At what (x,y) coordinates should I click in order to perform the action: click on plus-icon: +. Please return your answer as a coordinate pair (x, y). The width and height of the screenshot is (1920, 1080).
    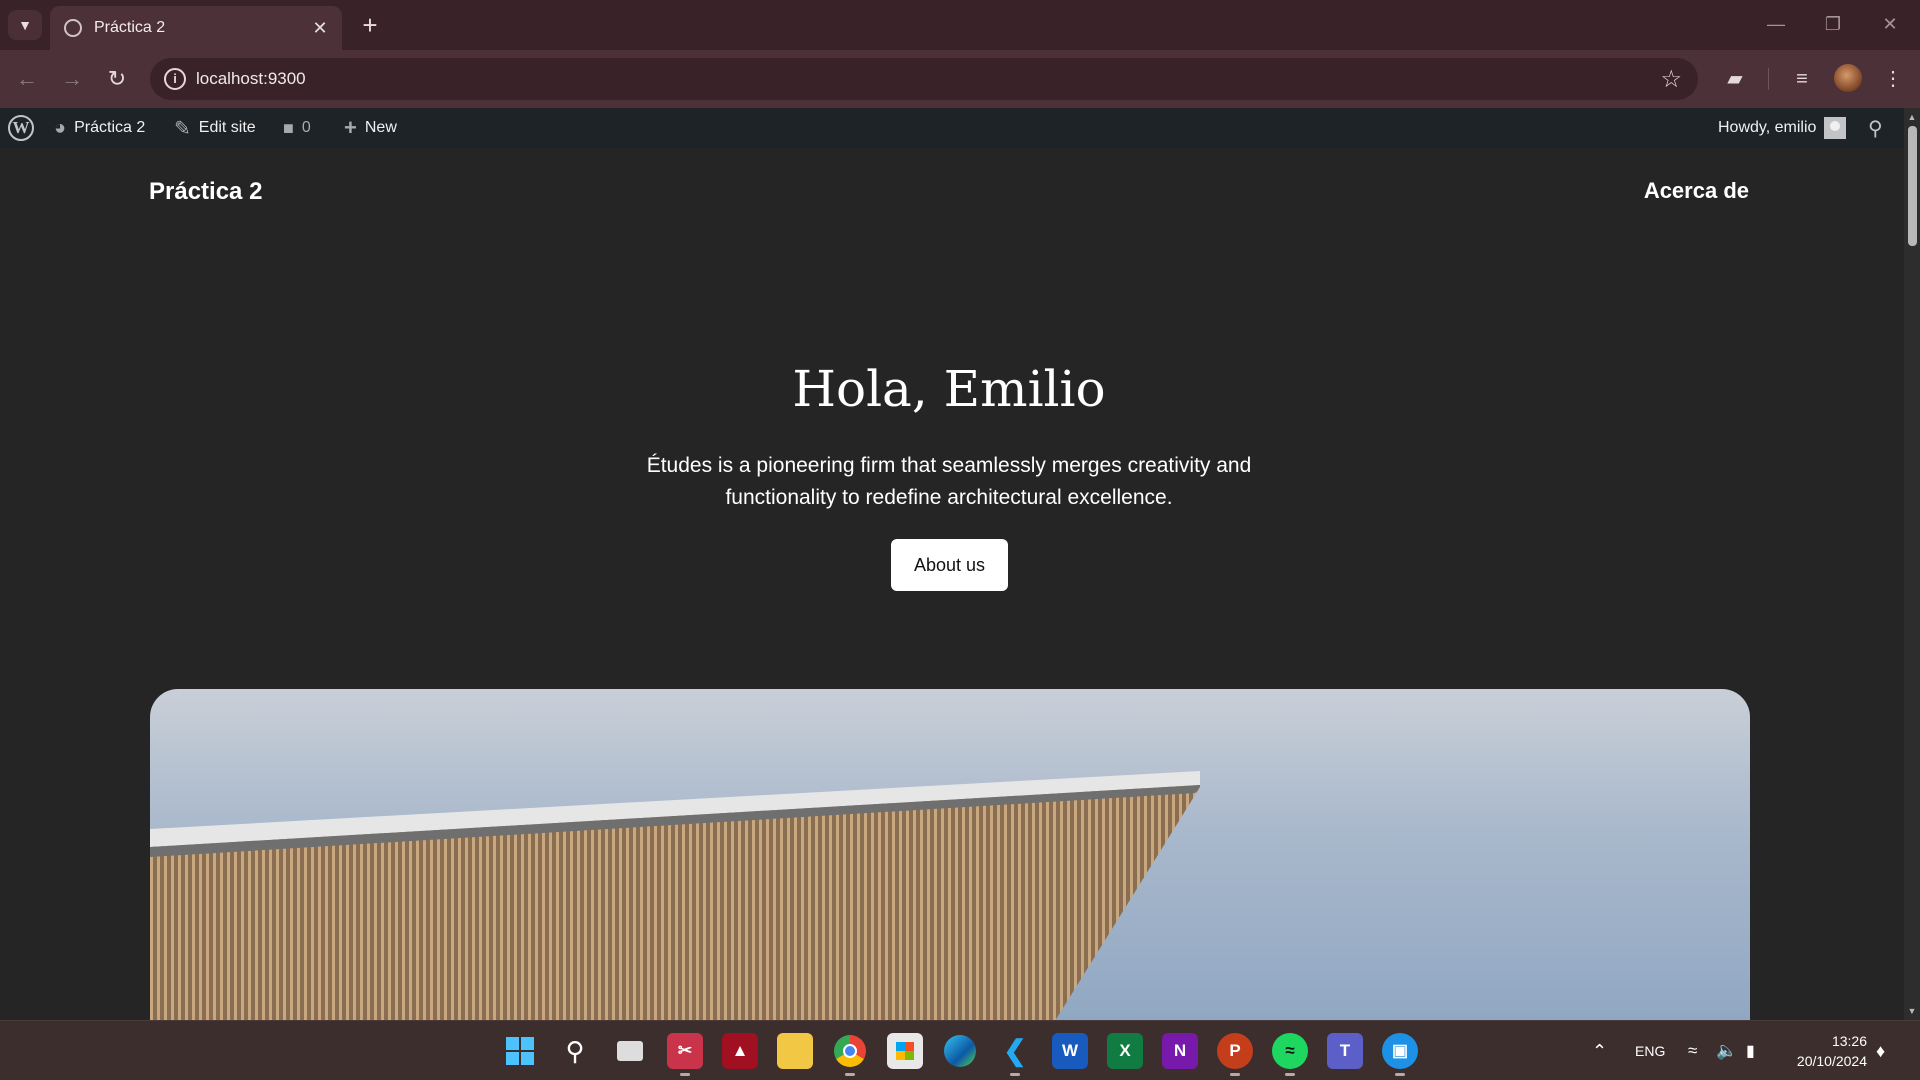
    Looking at the image, I should click on (350, 127).